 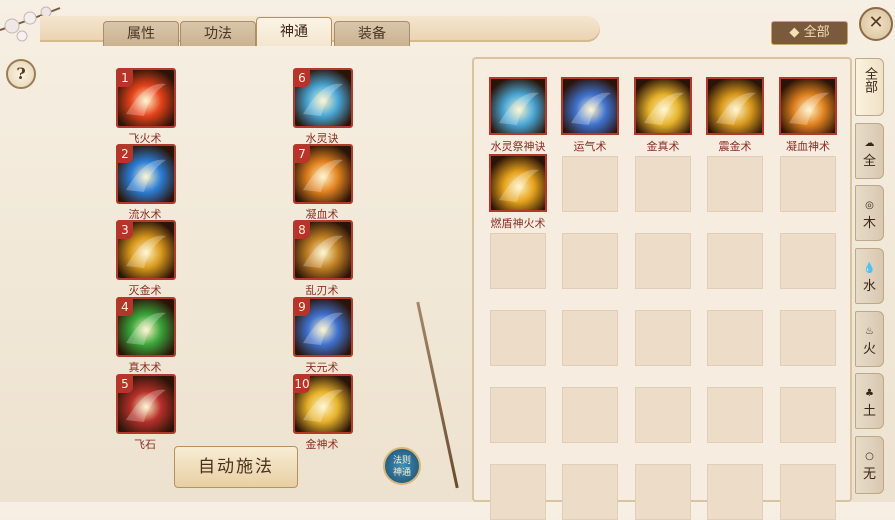 What do you see at coordinates (141, 33) in the screenshot?
I see `tab-attributes: 属性` at bounding box center [141, 33].